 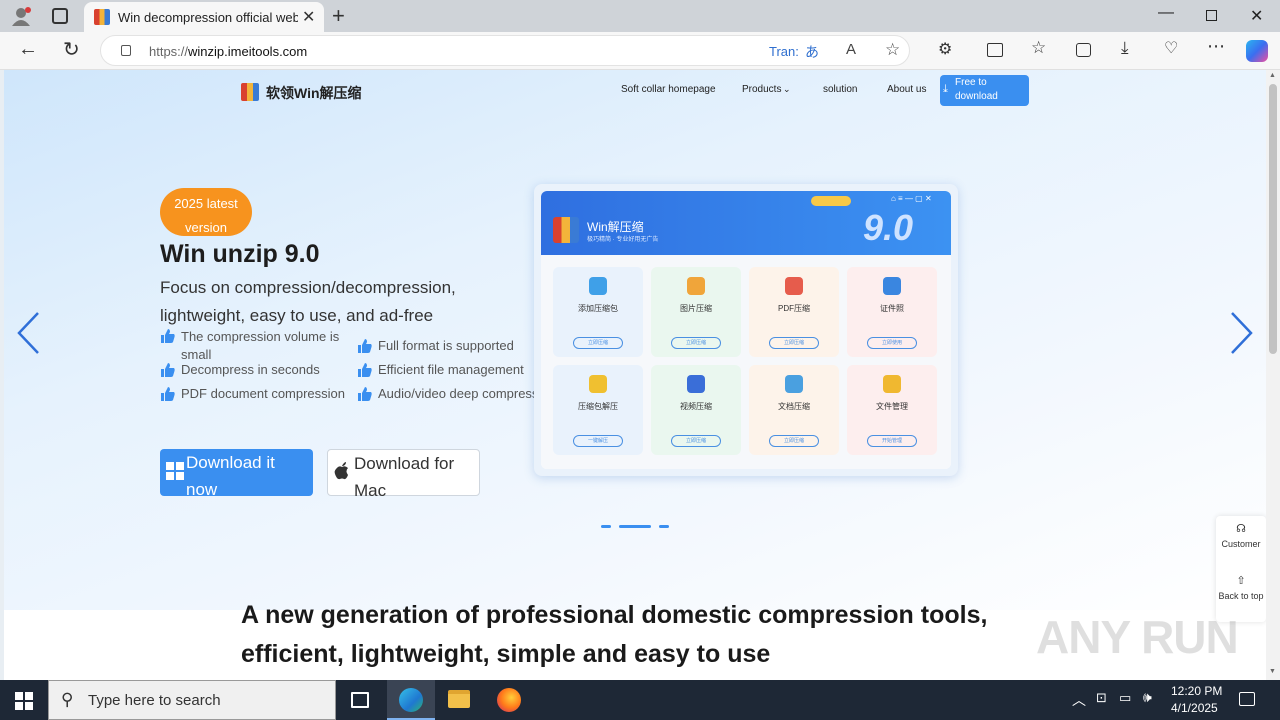 I want to click on apple-logo-icon, so click(x=341, y=471).